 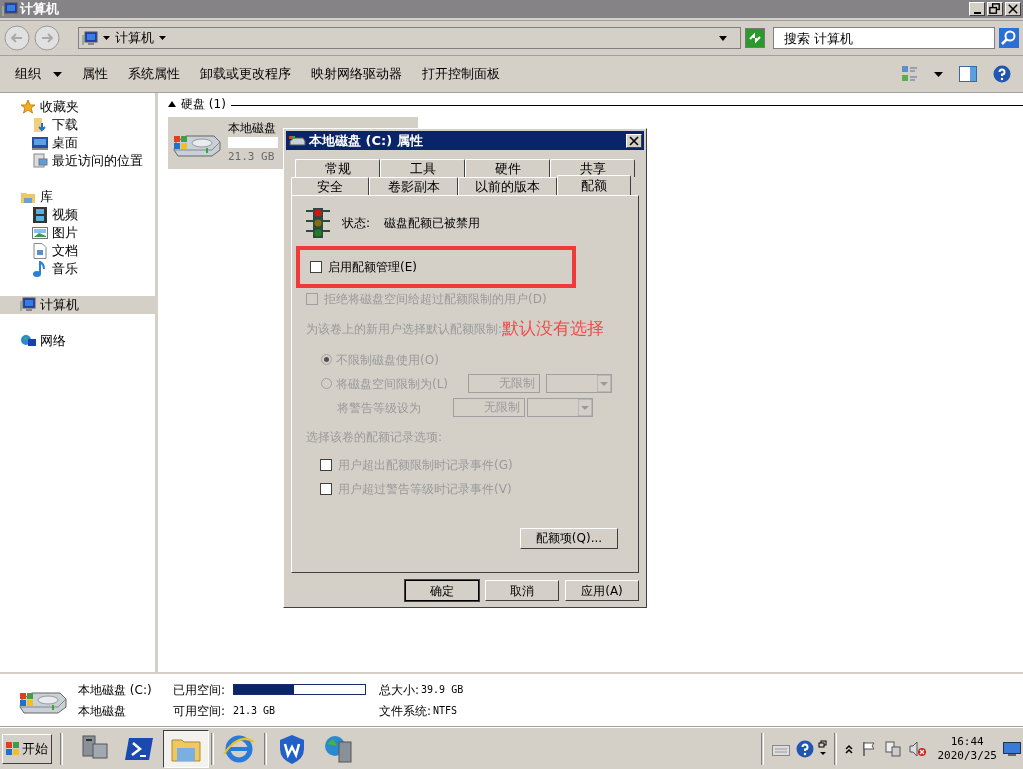 What do you see at coordinates (755, 38) in the screenshot?
I see `refresh-button` at bounding box center [755, 38].